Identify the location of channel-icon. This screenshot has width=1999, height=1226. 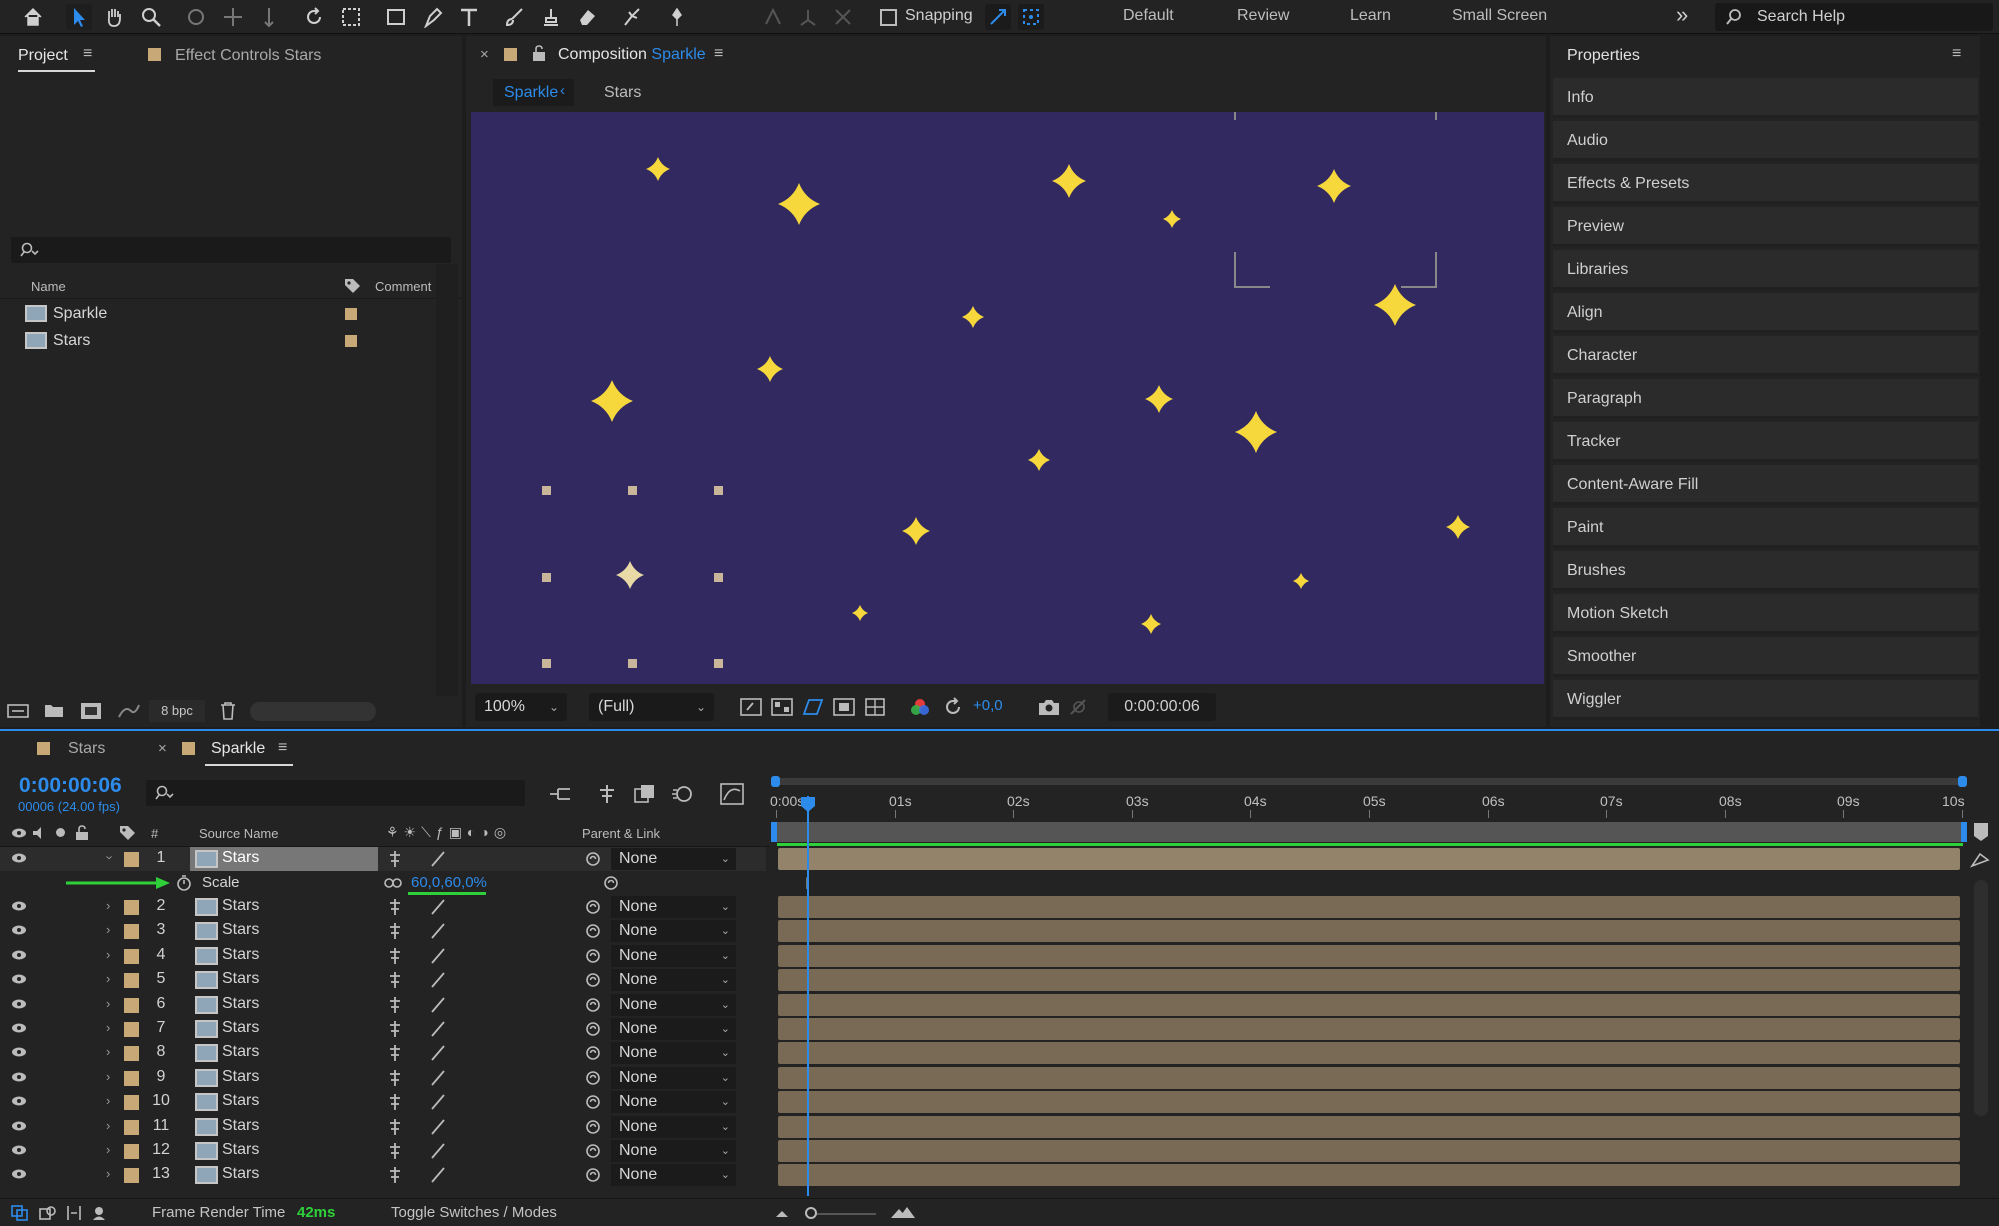
(920, 707).